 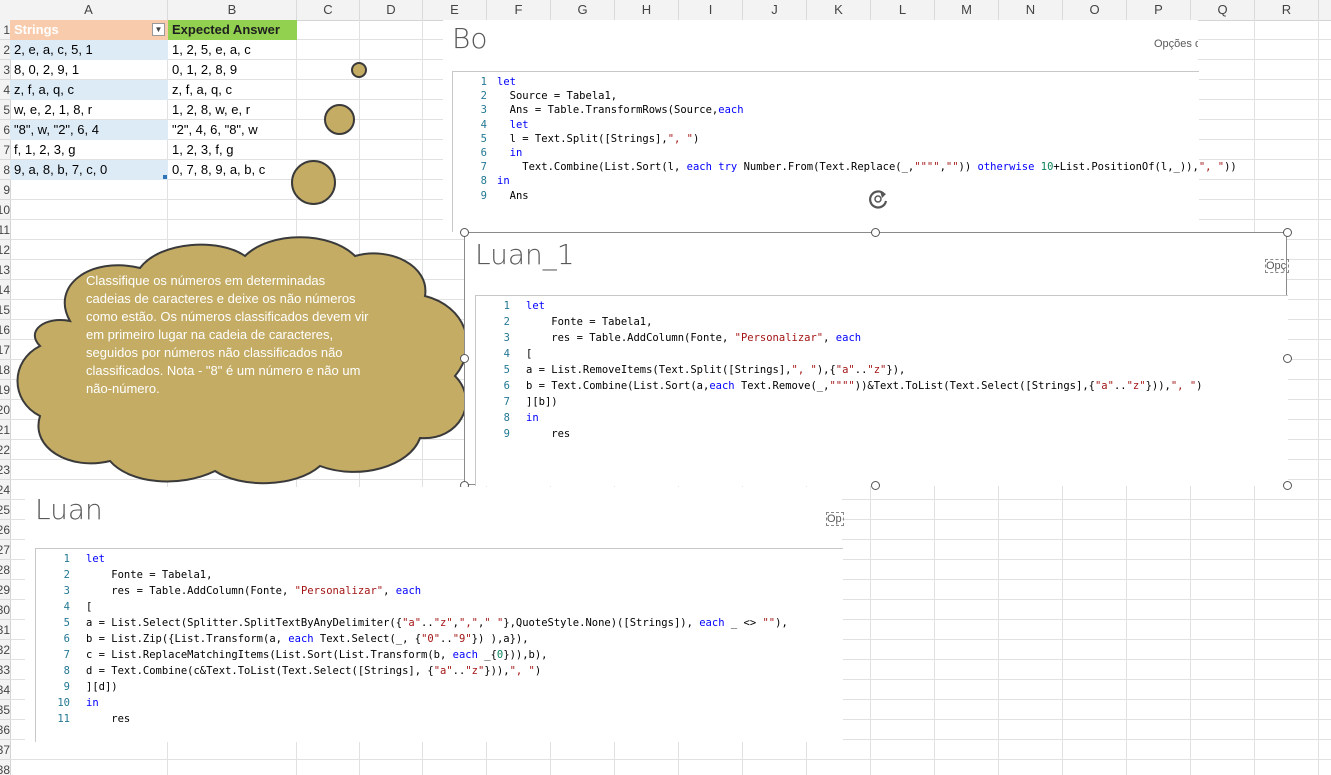 I want to click on table-cell-strings: 2, e, a, c, 5, 1, so click(x=89, y=50).